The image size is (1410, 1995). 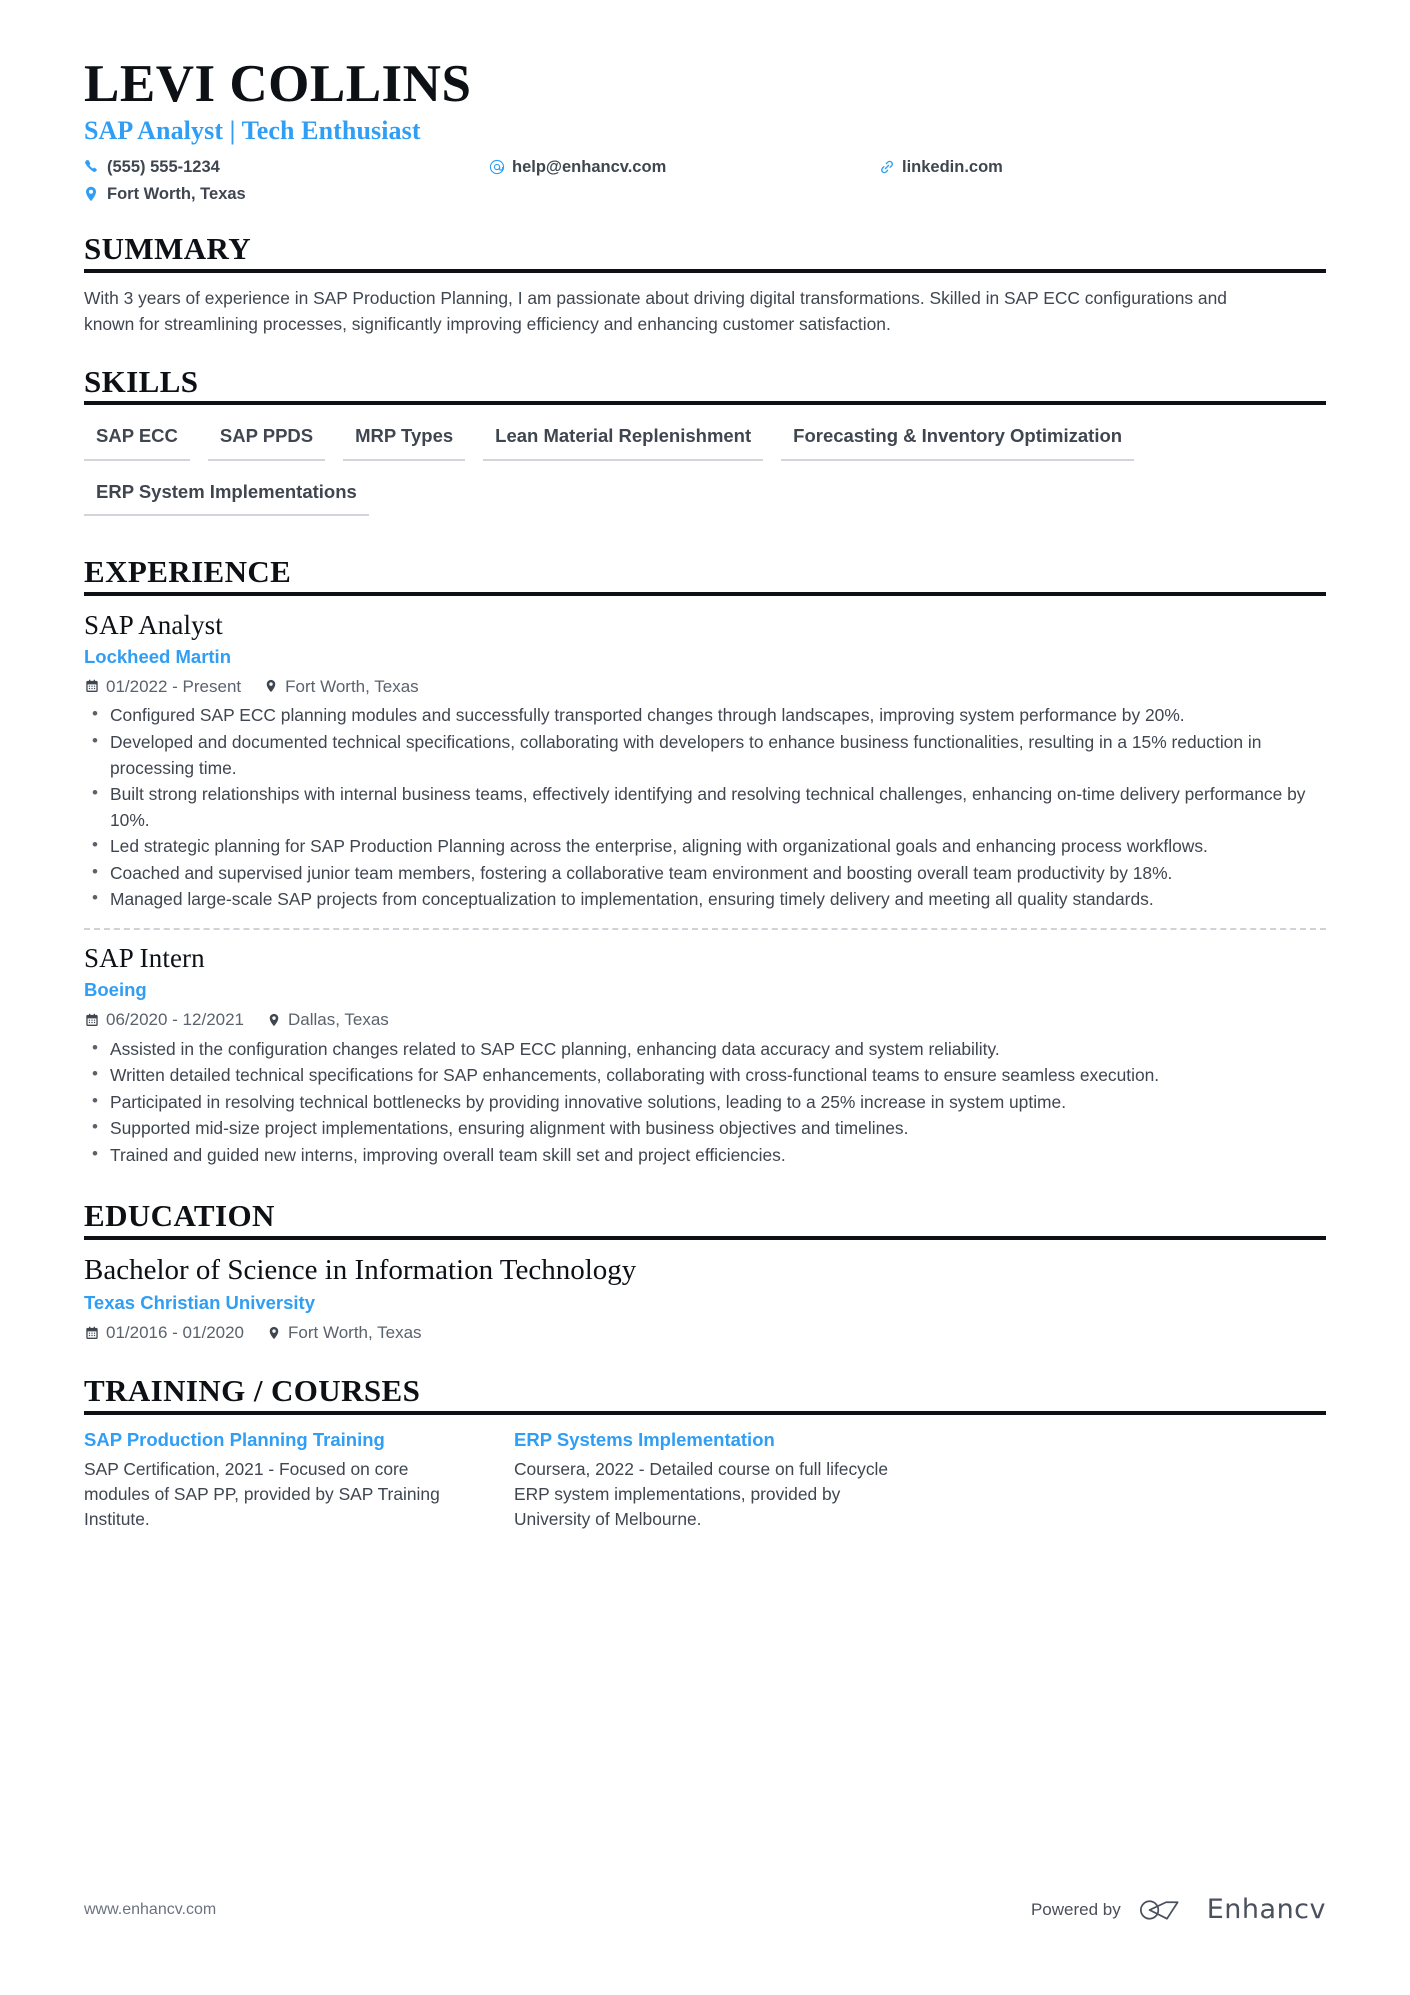 What do you see at coordinates (705, 1909) in the screenshot?
I see `page-footer: www.enhancv.com Powered by Enhancv` at bounding box center [705, 1909].